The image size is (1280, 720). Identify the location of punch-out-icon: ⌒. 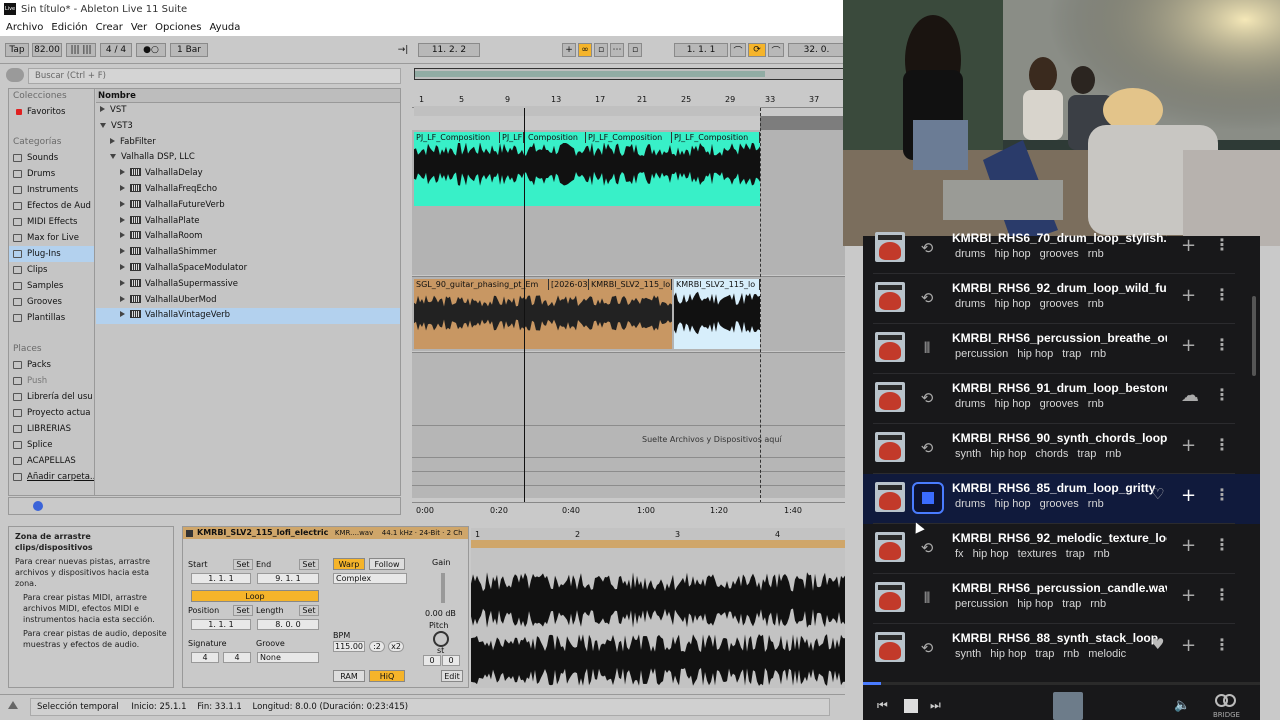
(776, 50).